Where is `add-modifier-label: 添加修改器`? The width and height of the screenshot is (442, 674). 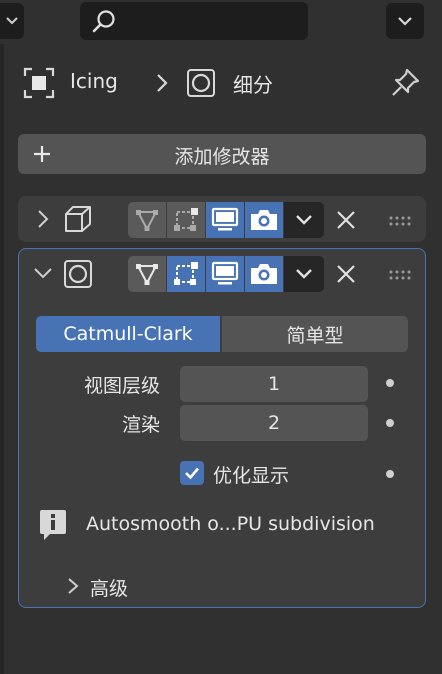
add-modifier-label: 添加修改器 is located at coordinates (222, 157).